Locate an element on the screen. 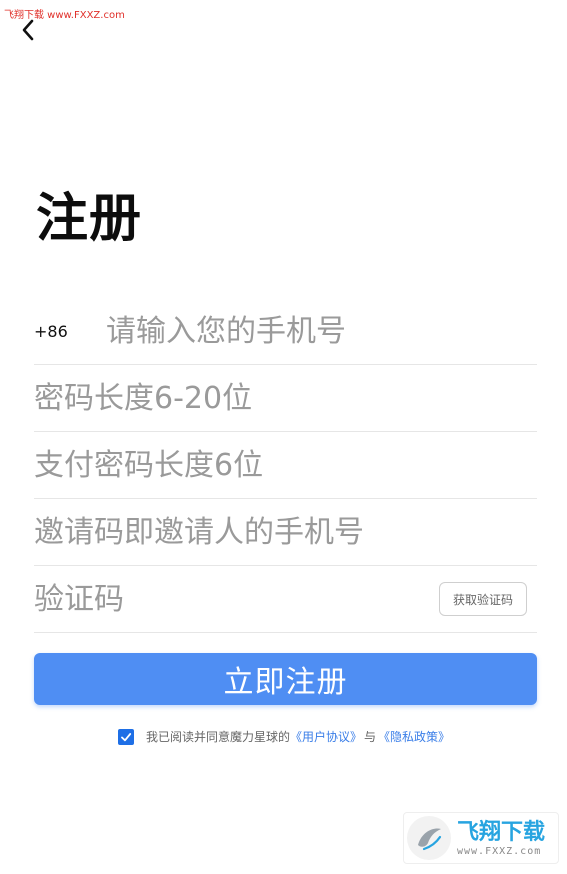 This screenshot has height=874, width=567. watermark-bottom: 飞翔下载 www.FXXZ.com is located at coordinates (481, 838).